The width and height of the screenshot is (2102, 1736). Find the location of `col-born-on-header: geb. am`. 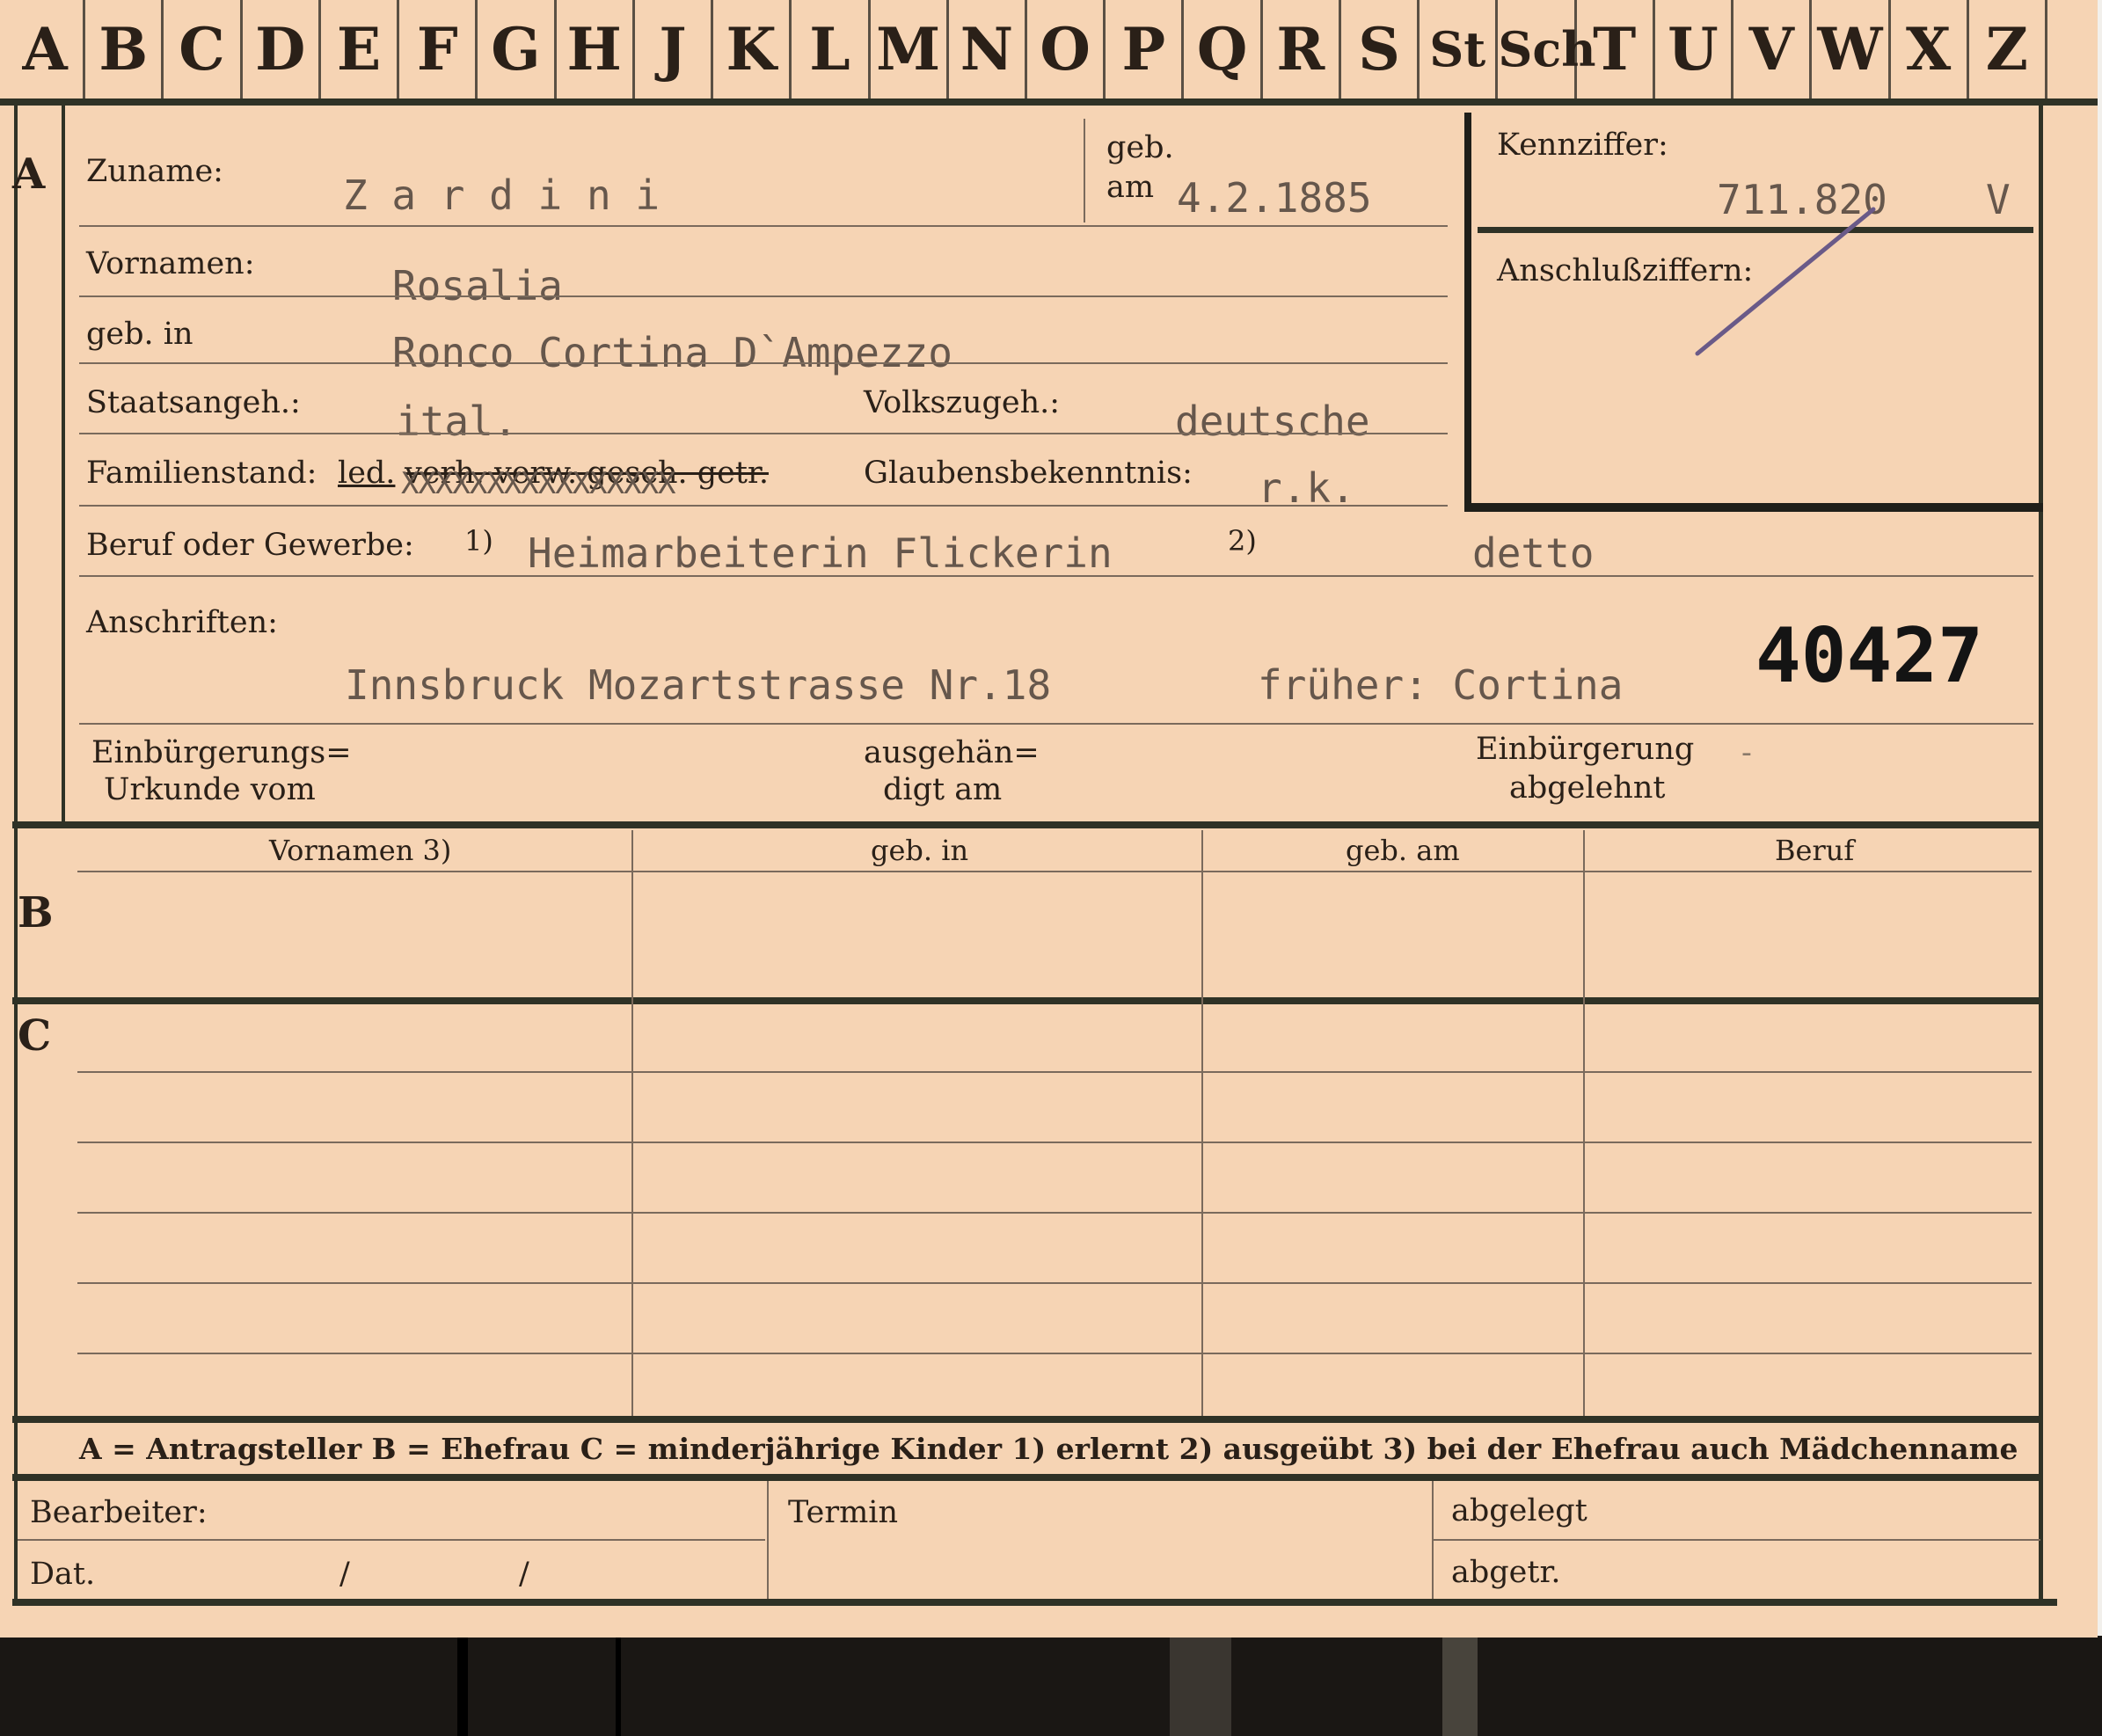

col-born-on-header: geb. am is located at coordinates (1403, 851).